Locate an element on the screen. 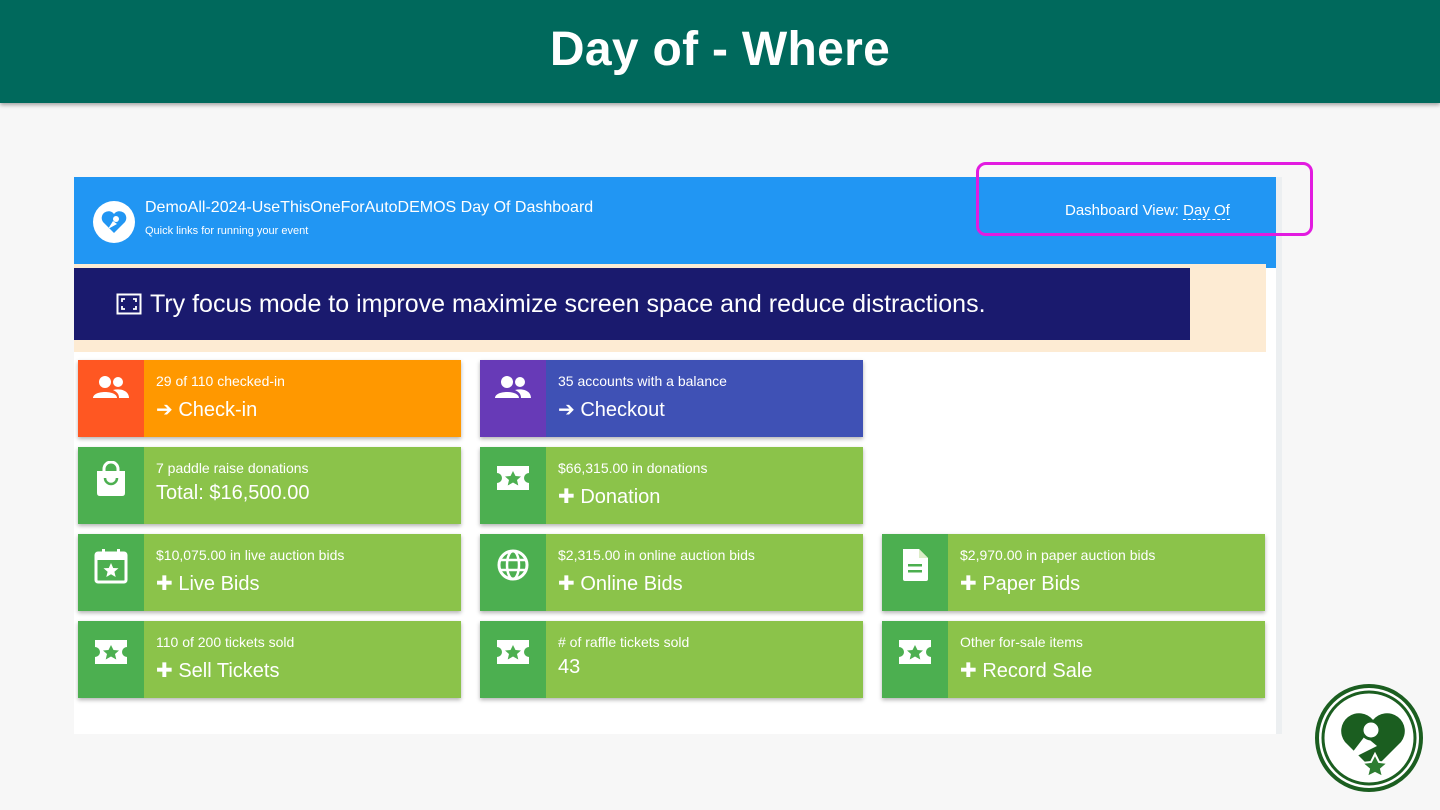 The image size is (1440, 810). donation-tile: $66,315.00 in donations ✚ Donation is located at coordinates (671, 485).